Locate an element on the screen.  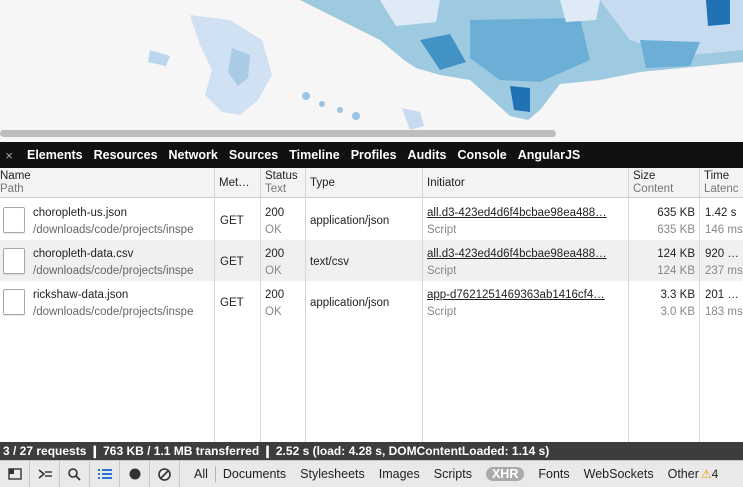
request-time: 1.42 s is located at coordinates (721, 213).